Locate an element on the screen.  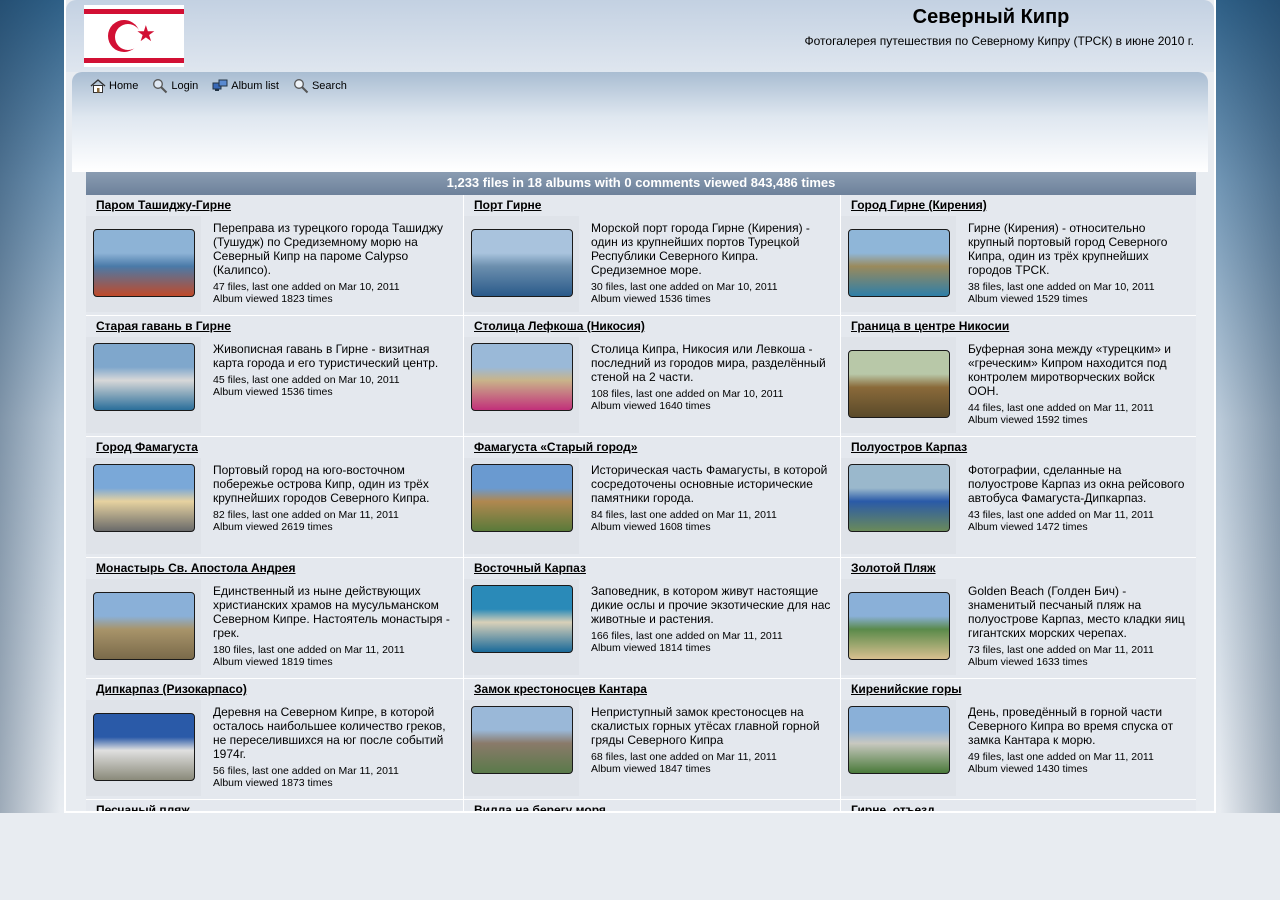
album-title-link: Золотой Пляж is located at coordinates (893, 568).